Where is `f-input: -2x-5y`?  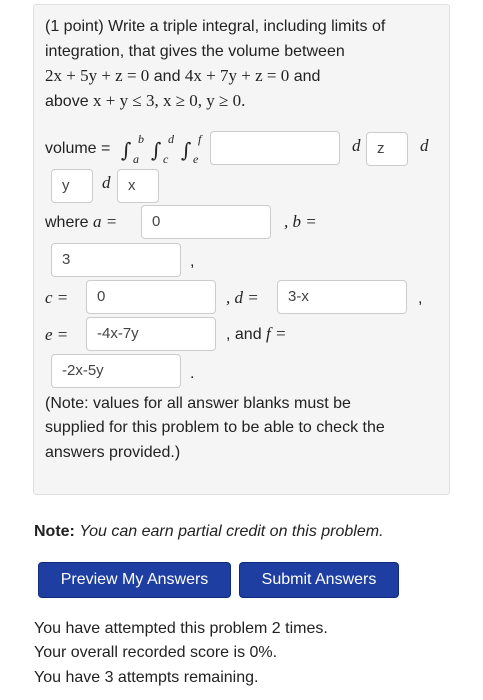
f-input: -2x-5y is located at coordinates (116, 371).